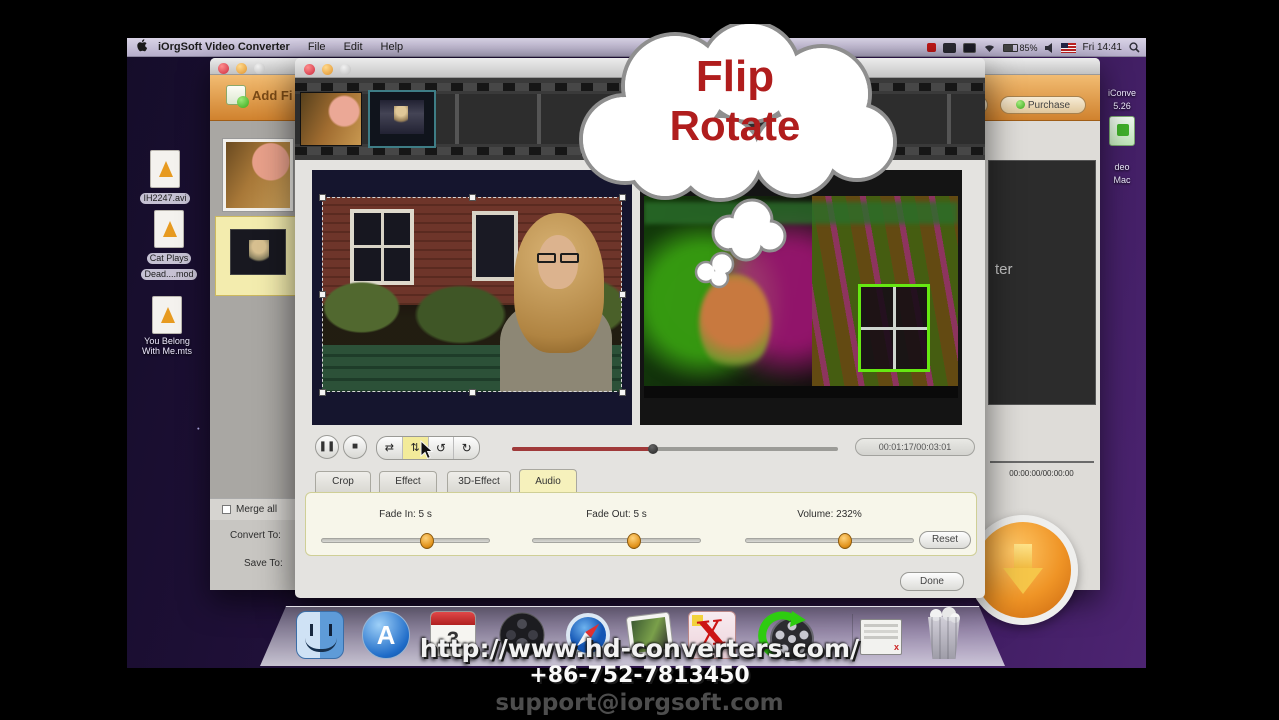 The image size is (1279, 720). I want to click on desktop-icon-label2: 5.26, so click(1122, 106).